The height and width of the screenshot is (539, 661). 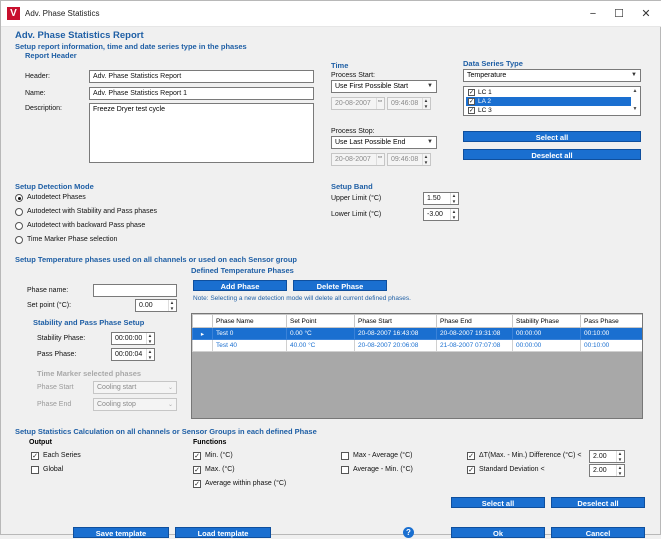 I want to click on ok-button: Ok, so click(x=498, y=532).